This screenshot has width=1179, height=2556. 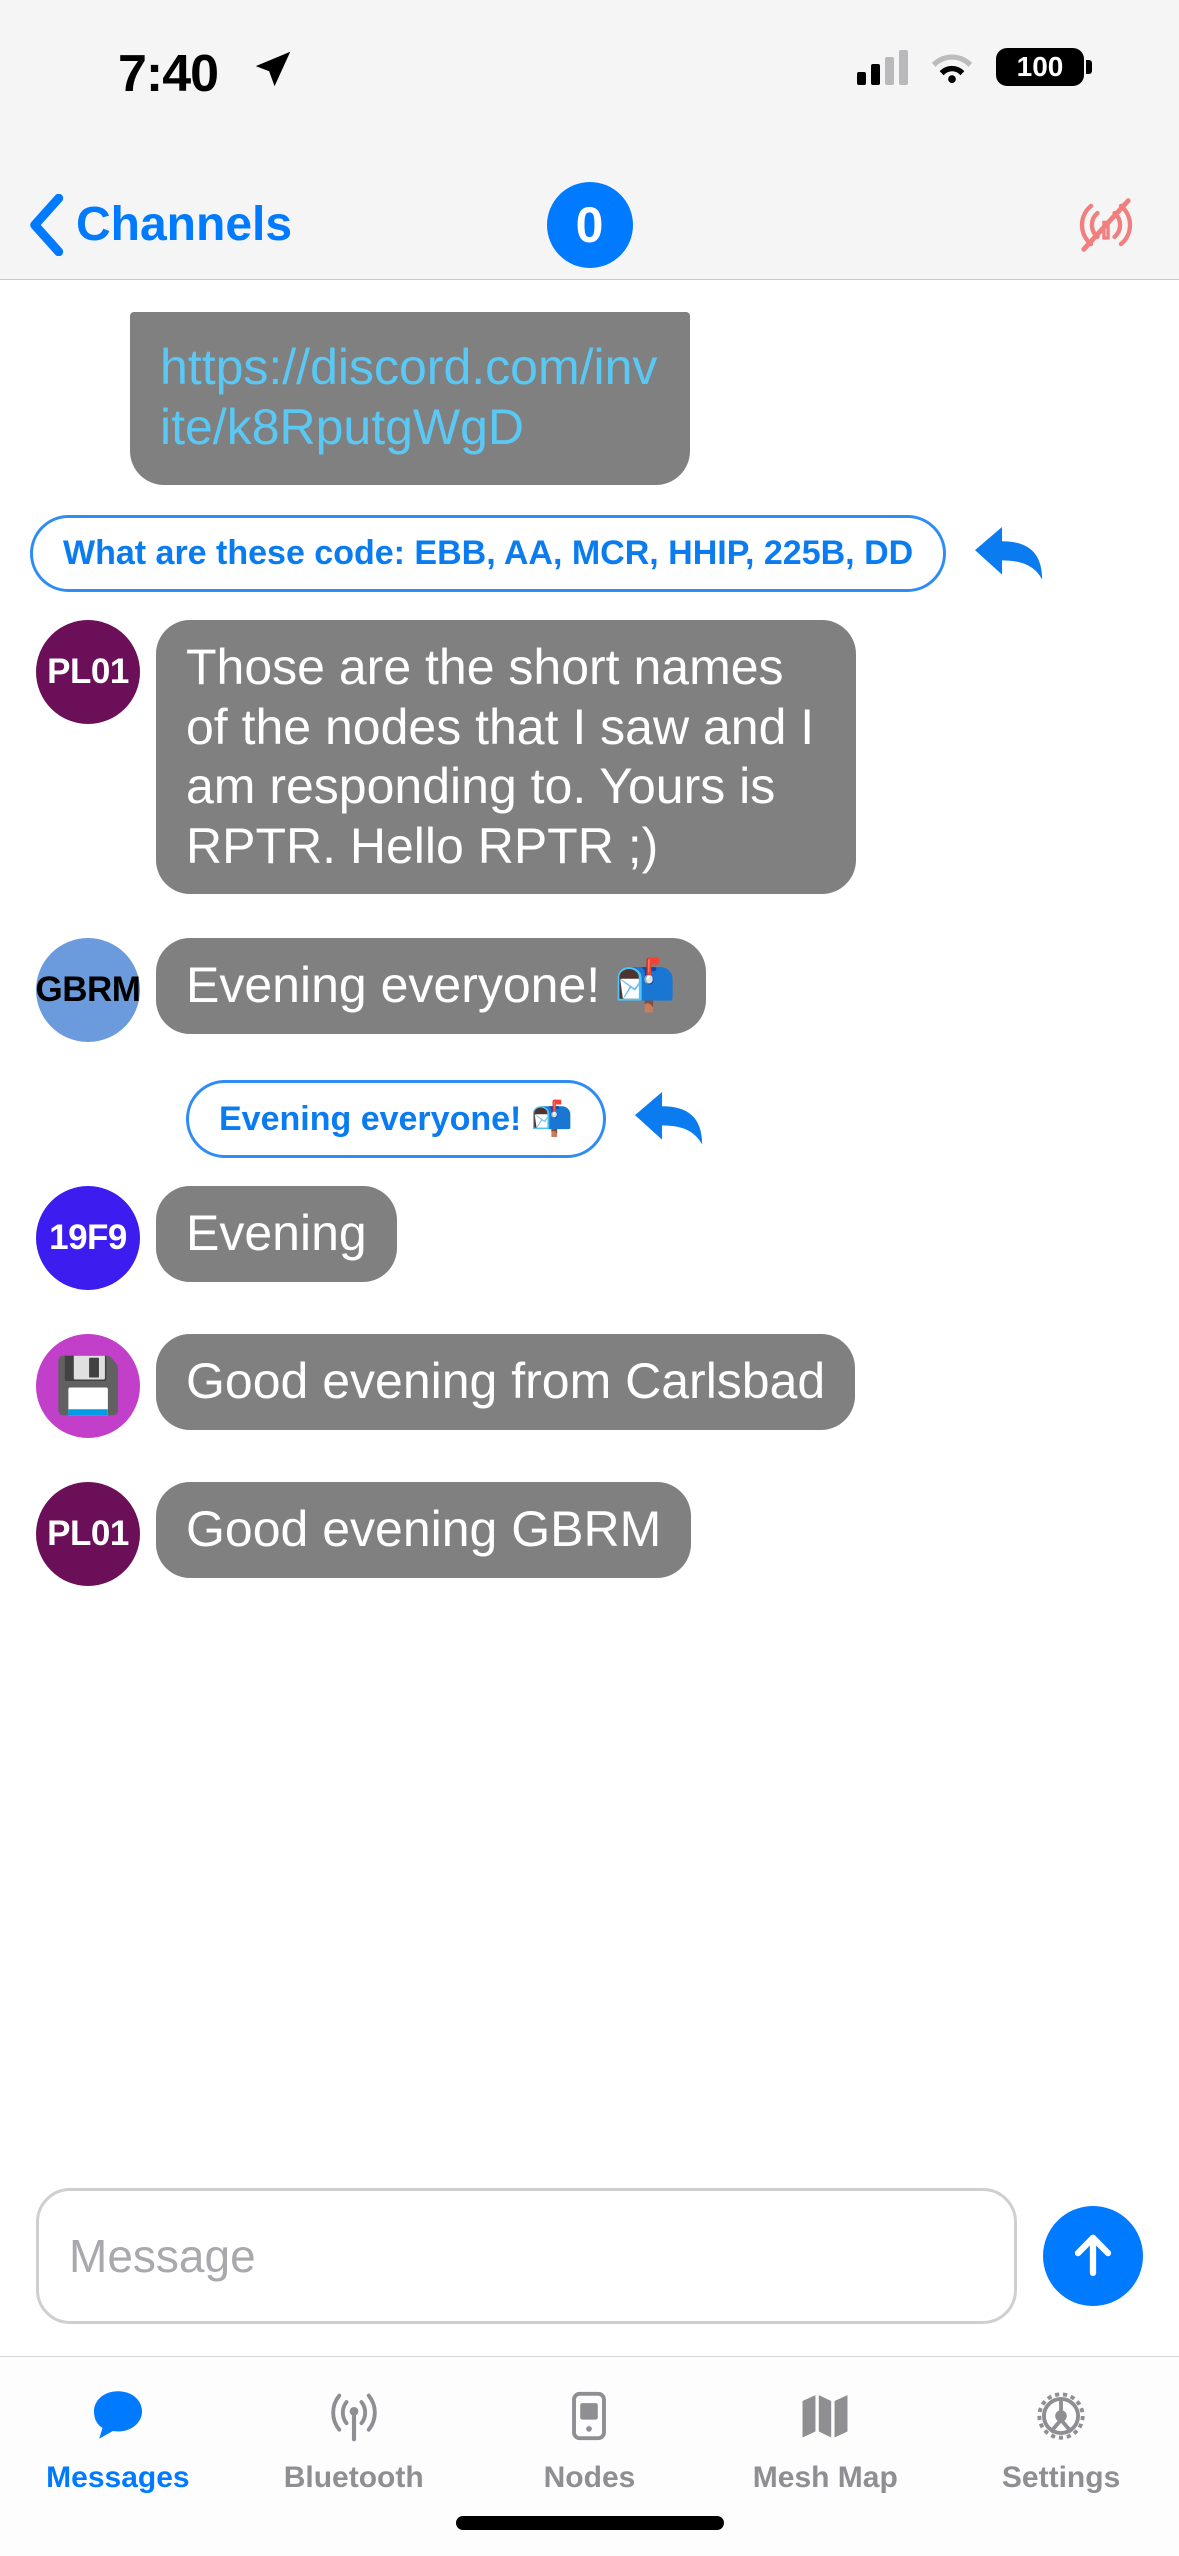 I want to click on back-button-label: Channels, so click(x=184, y=224).